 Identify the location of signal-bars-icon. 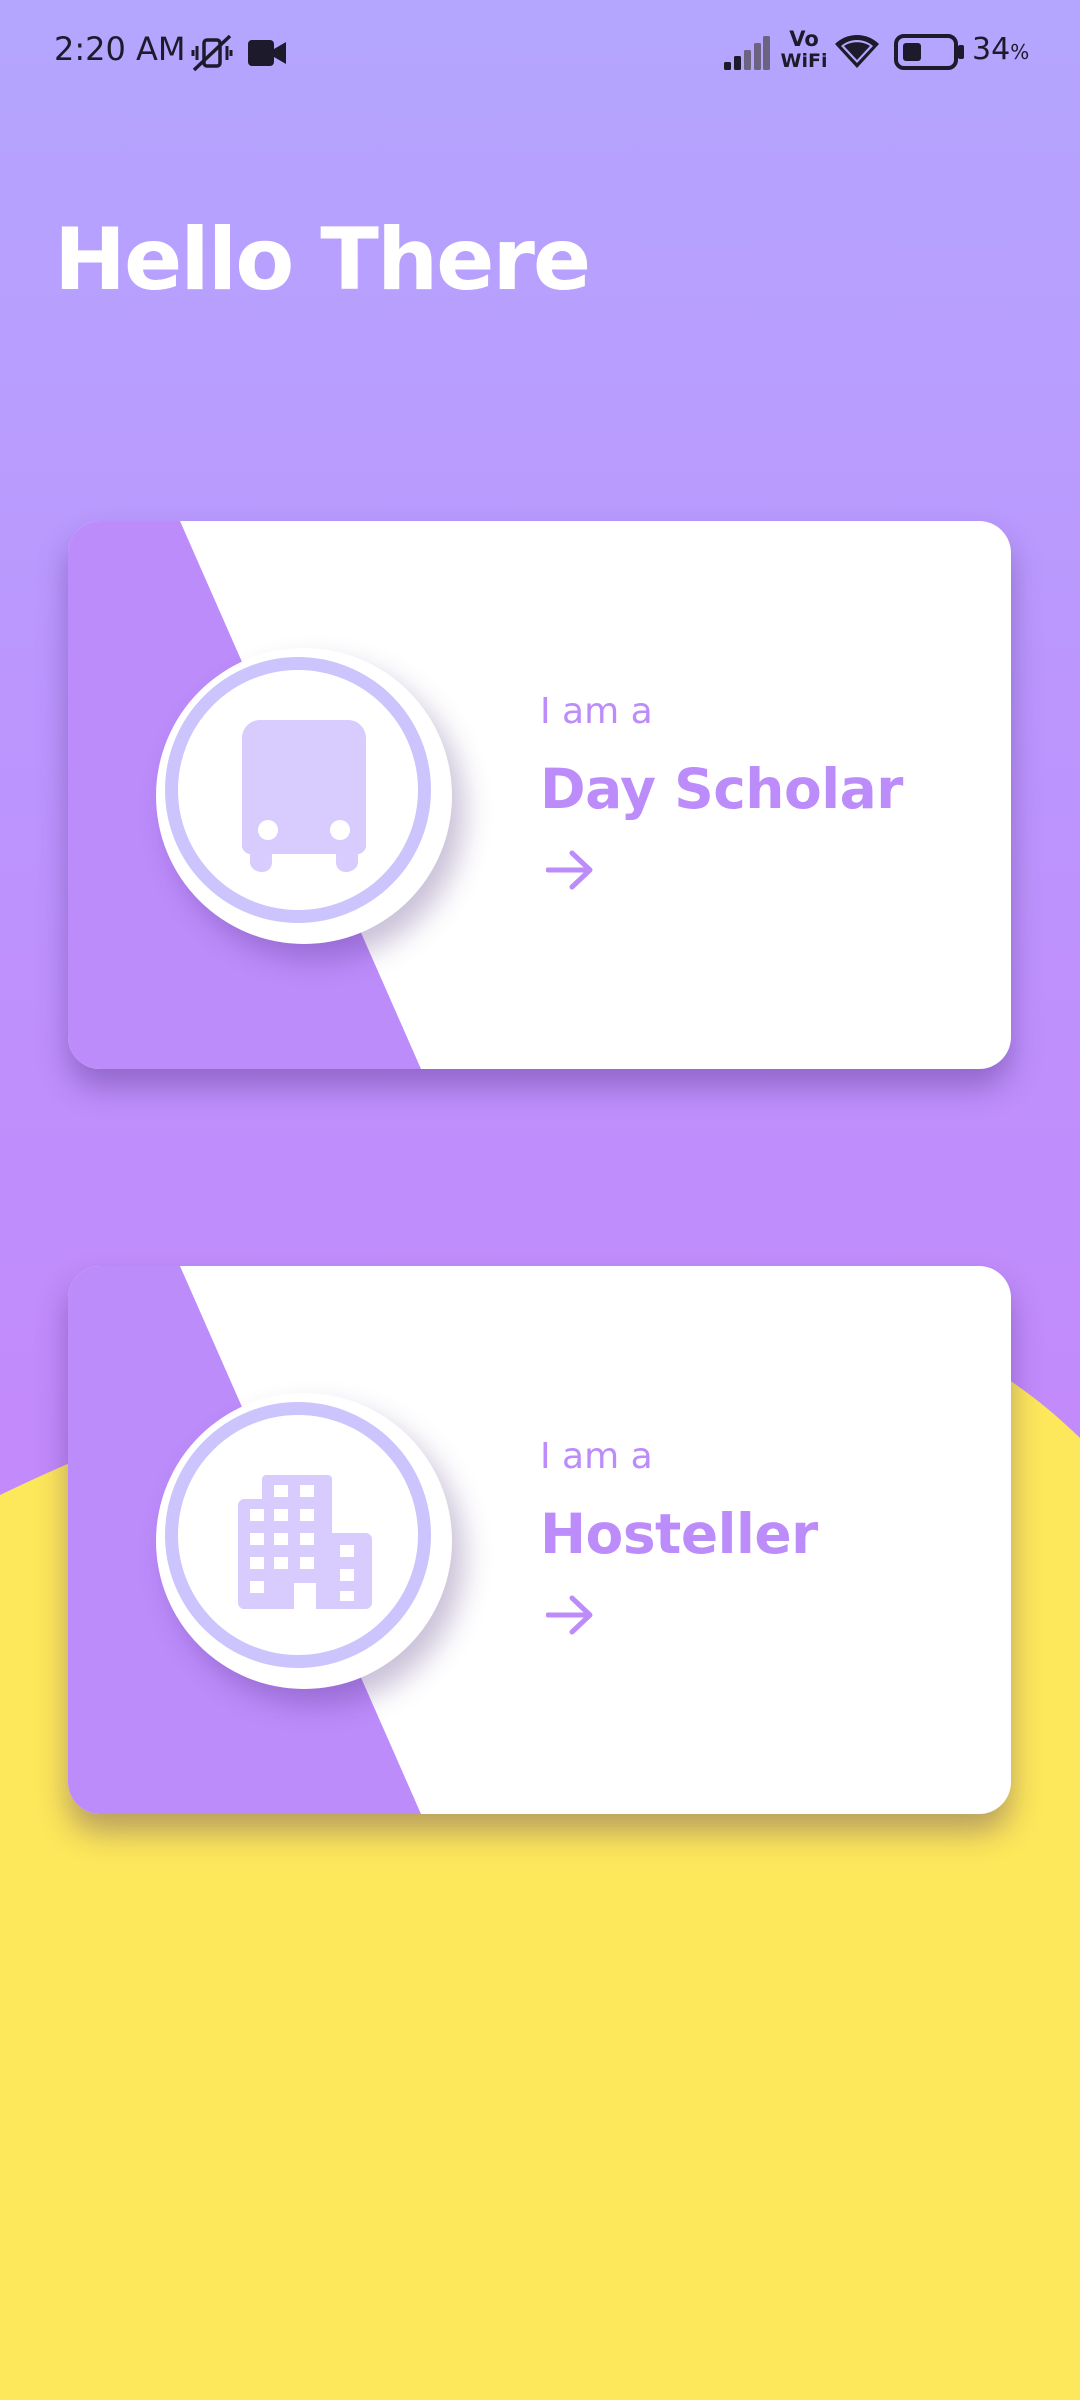
(747, 53).